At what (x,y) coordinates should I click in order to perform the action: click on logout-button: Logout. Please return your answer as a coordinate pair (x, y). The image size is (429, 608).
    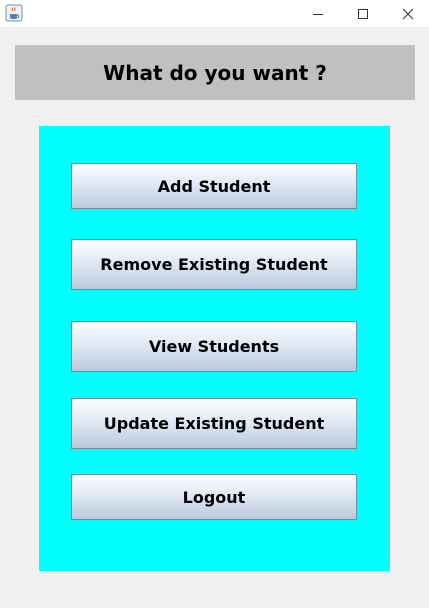
    Looking at the image, I should click on (214, 497).